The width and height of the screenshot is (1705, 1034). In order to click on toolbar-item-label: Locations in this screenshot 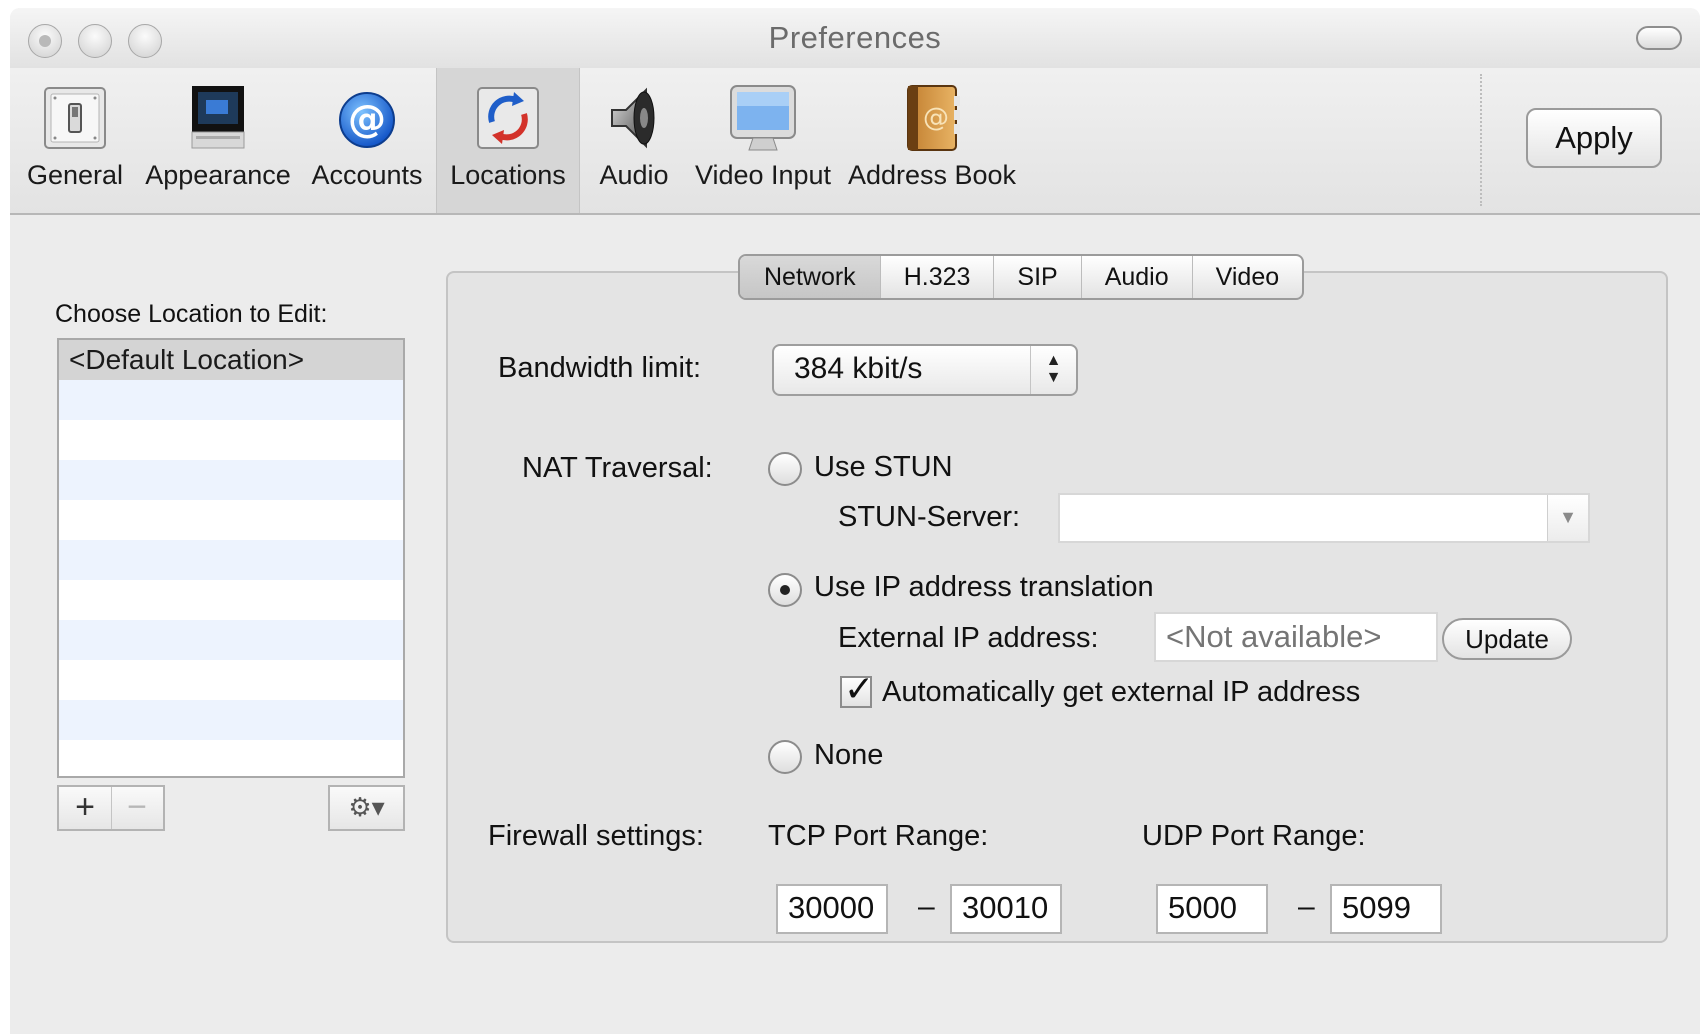, I will do `click(508, 175)`.